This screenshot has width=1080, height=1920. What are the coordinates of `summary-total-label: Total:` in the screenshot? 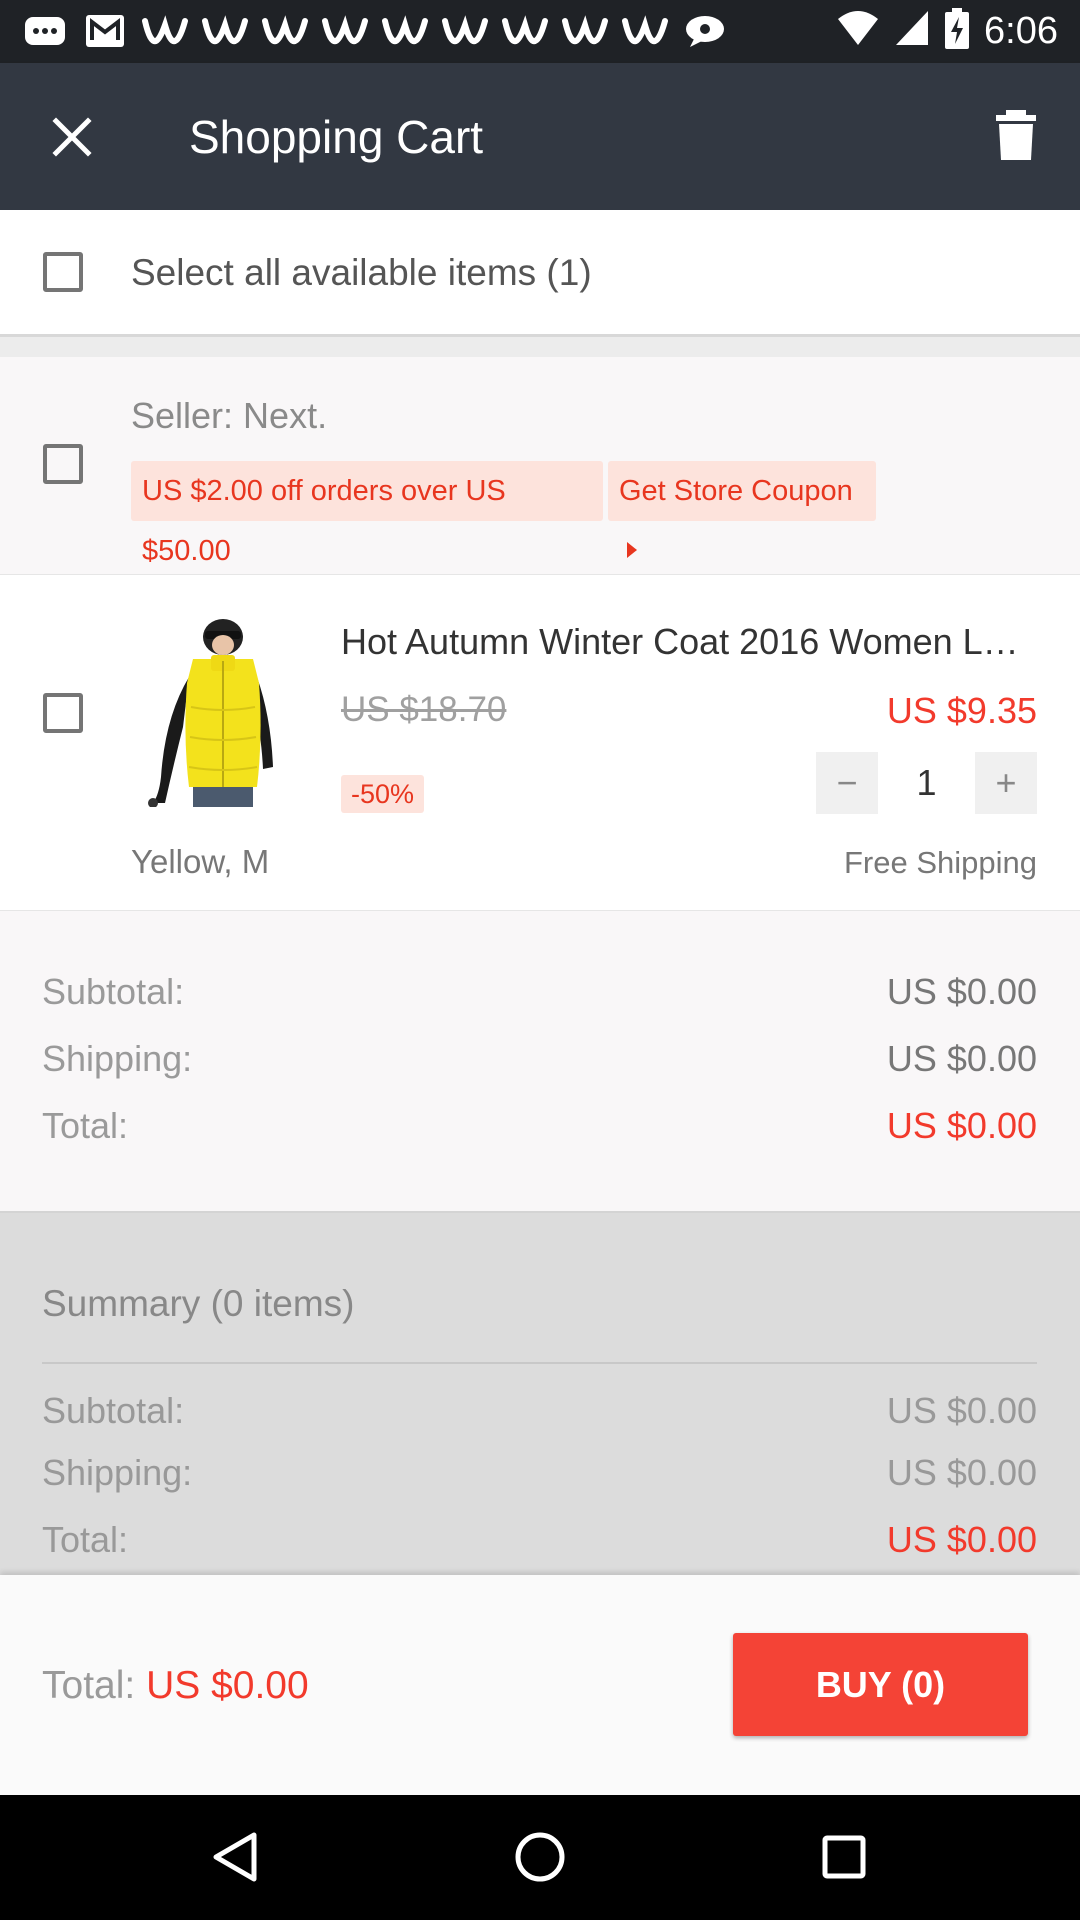 It's located at (85, 1539).